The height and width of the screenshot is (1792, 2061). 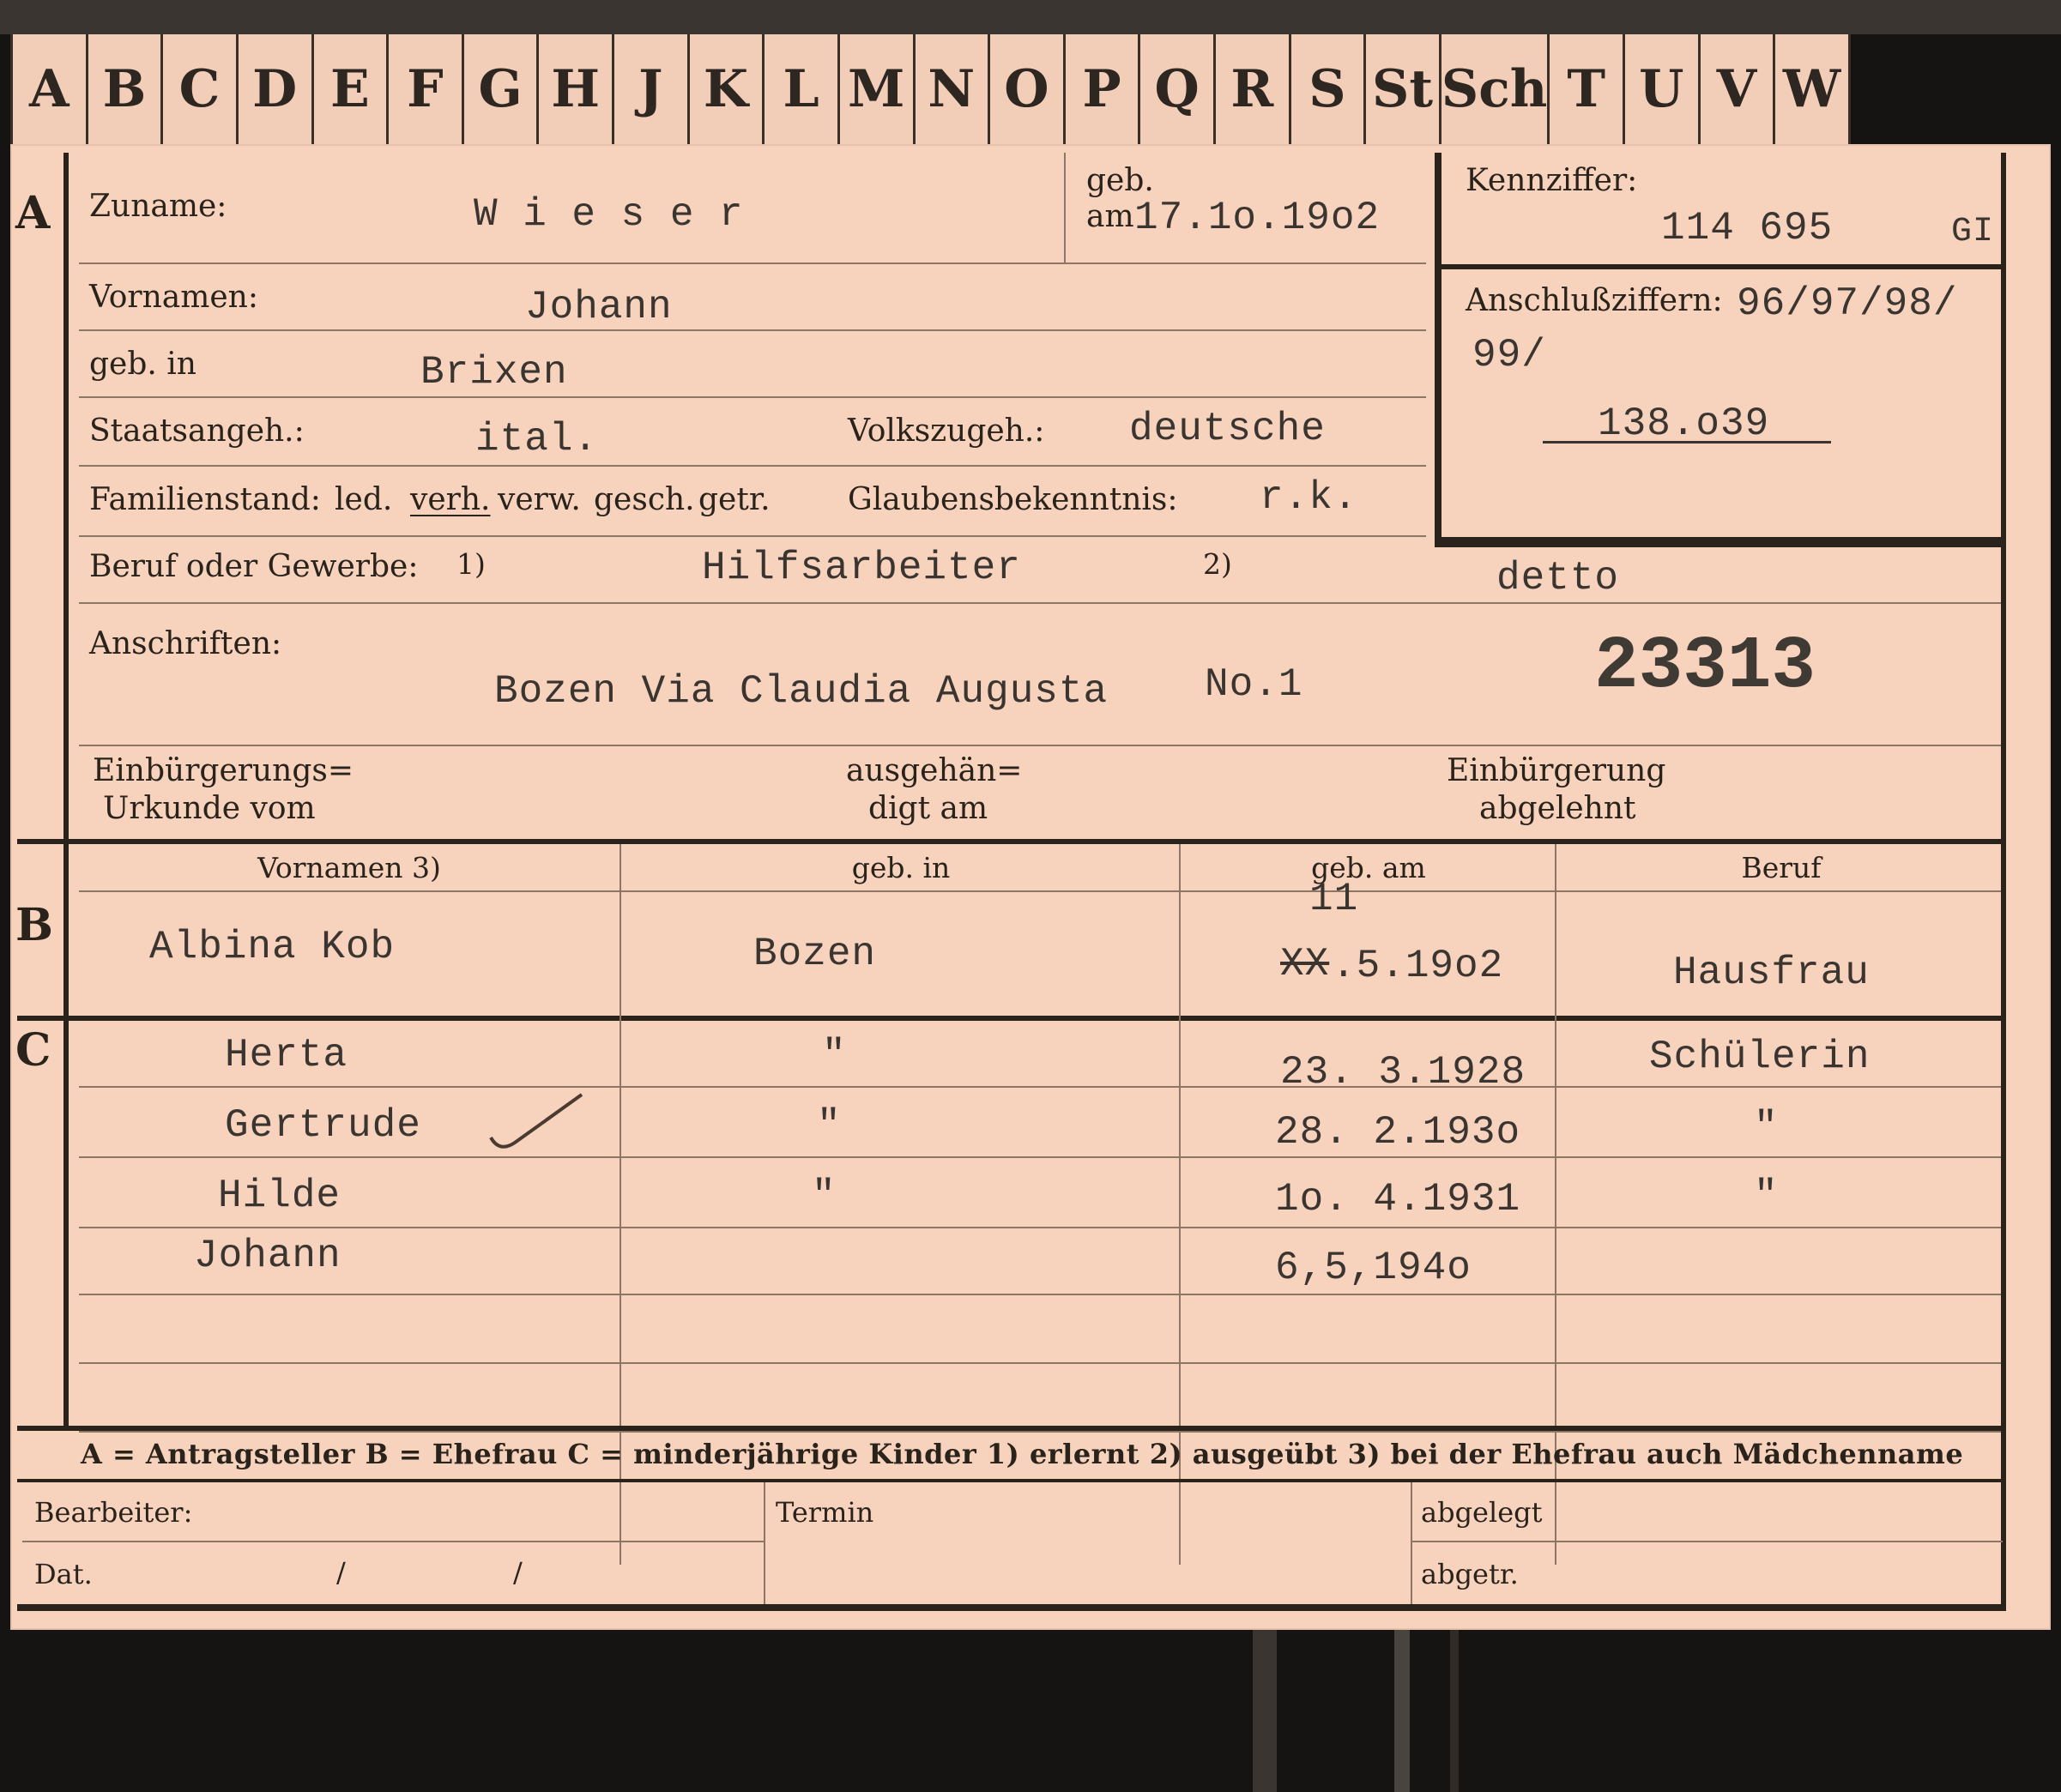 What do you see at coordinates (1178, 89) in the screenshot?
I see `tab-letter-q: Q` at bounding box center [1178, 89].